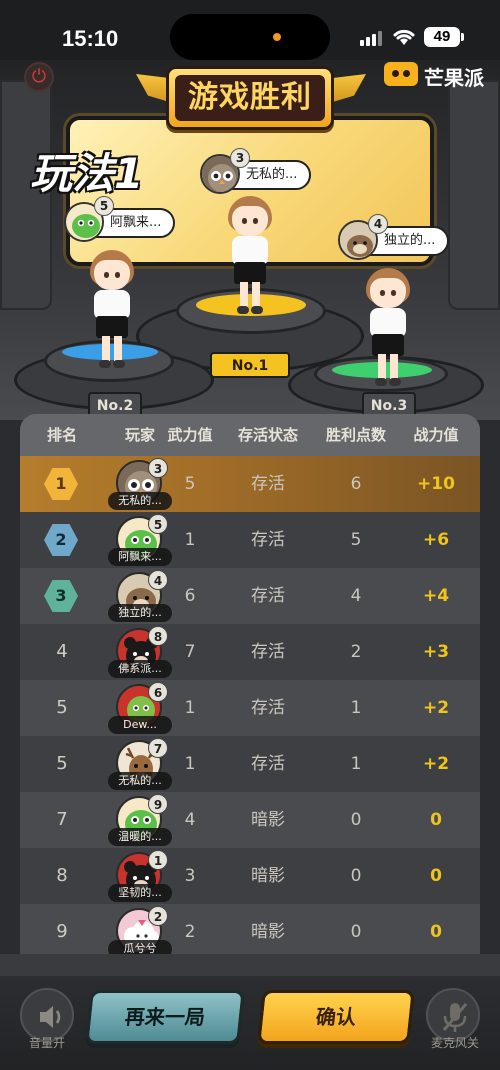  I want to click on rank-badge: 1, so click(61, 484).